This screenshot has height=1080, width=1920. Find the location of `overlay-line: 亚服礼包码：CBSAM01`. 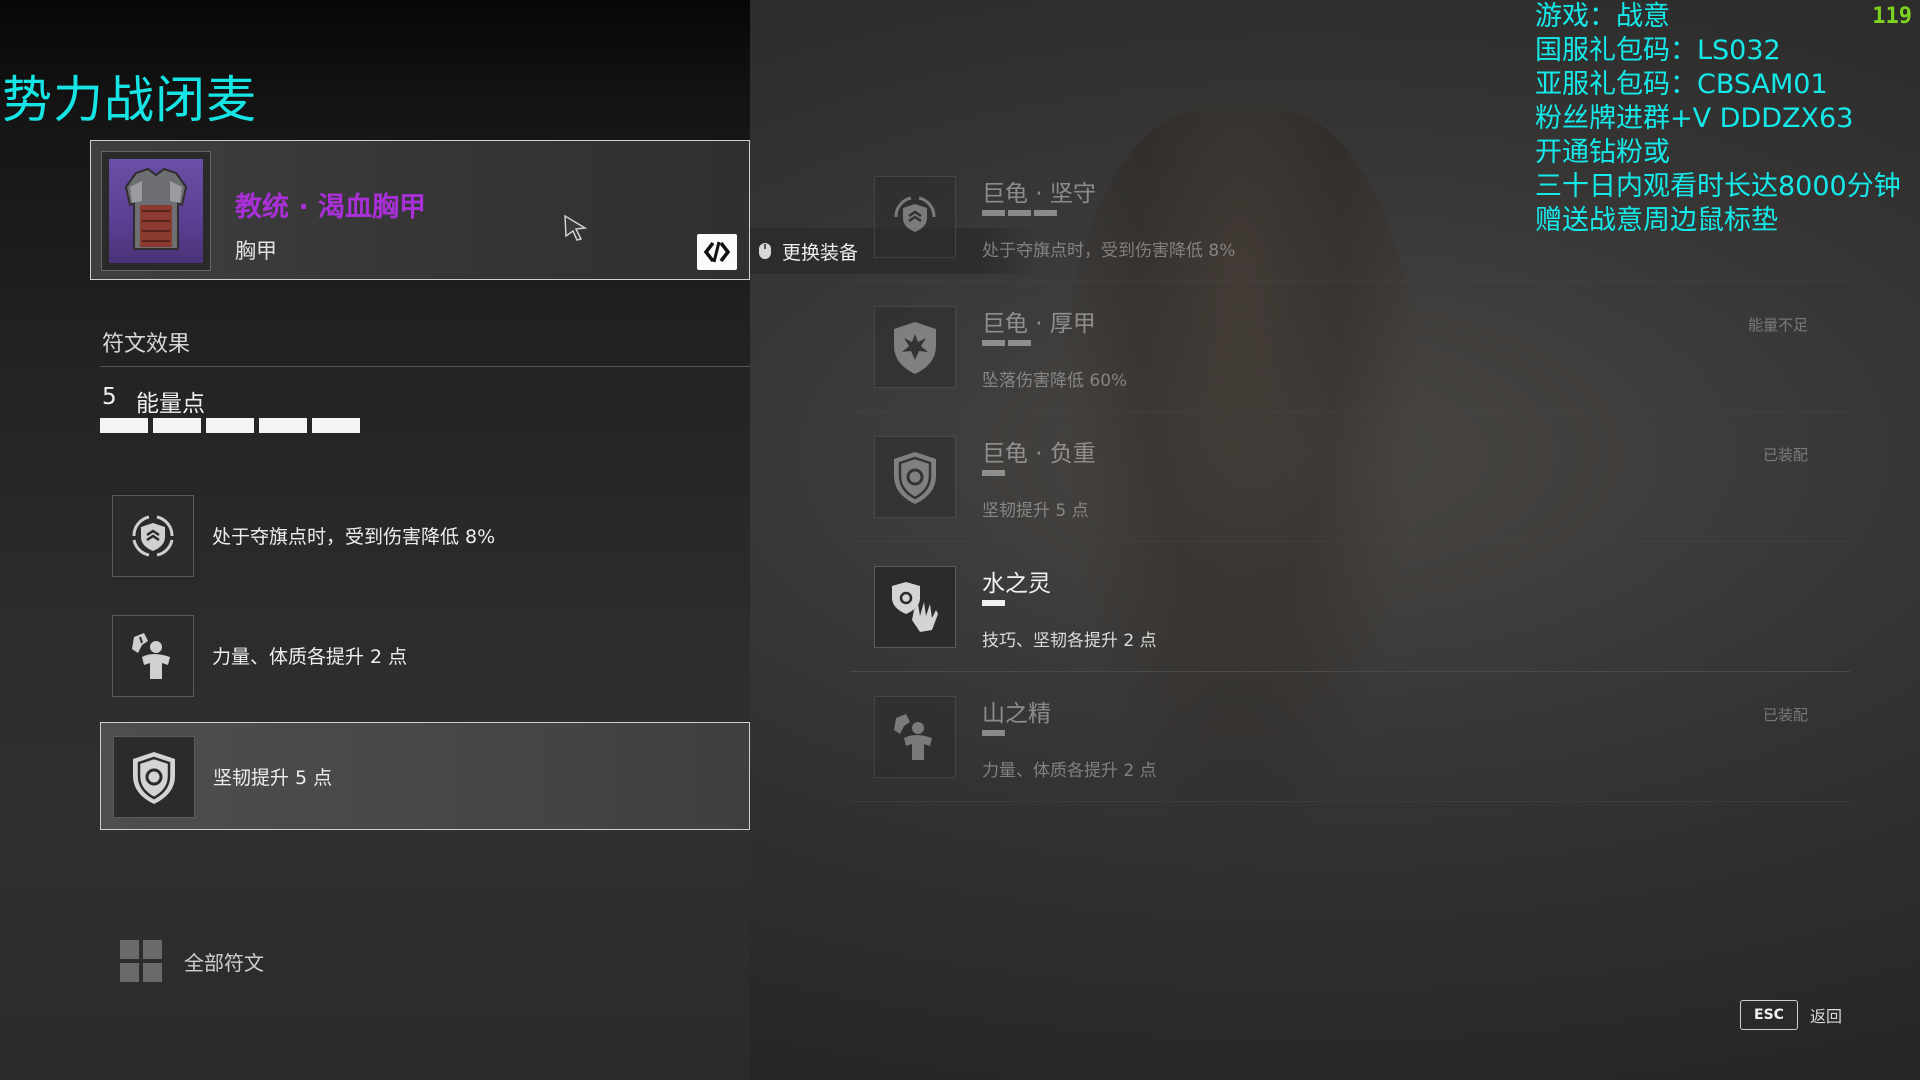

overlay-line: 亚服礼包码：CBSAM01 is located at coordinates (1681, 84).